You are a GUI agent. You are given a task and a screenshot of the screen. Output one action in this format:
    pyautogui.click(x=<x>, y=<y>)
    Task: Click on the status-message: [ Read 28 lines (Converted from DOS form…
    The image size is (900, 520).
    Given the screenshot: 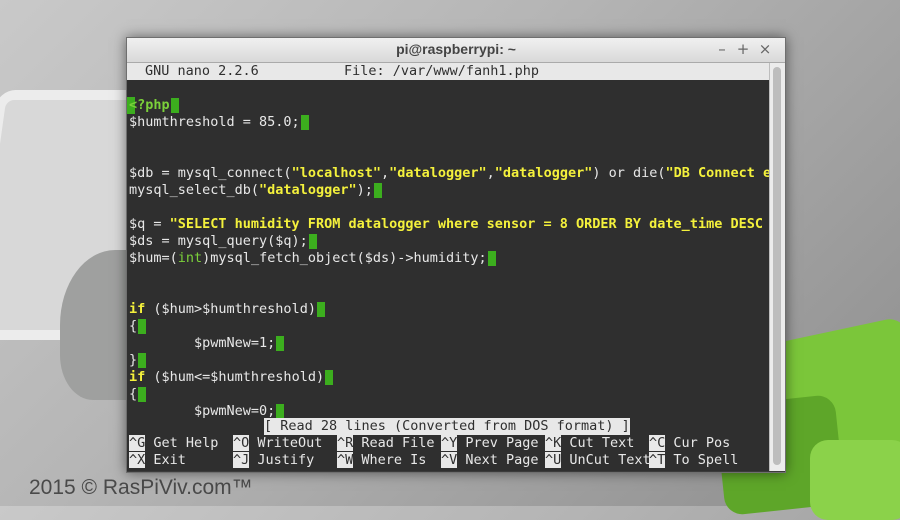 What is the action you would take?
    pyautogui.click(x=447, y=426)
    